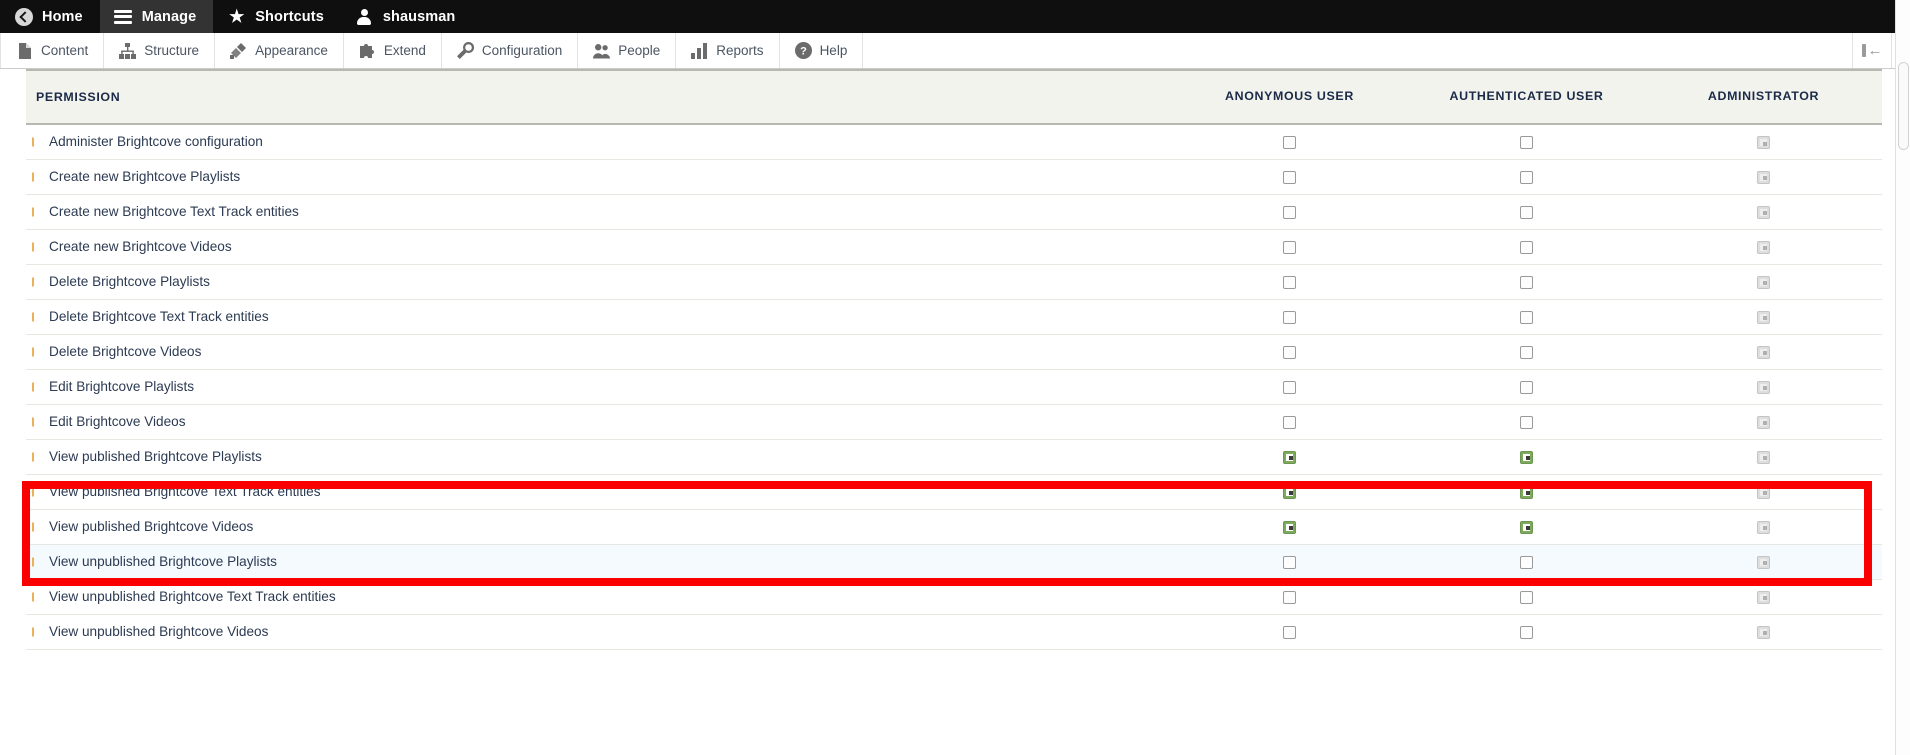 The height and width of the screenshot is (755, 1910). I want to click on menu-item-extend: Extend, so click(393, 50).